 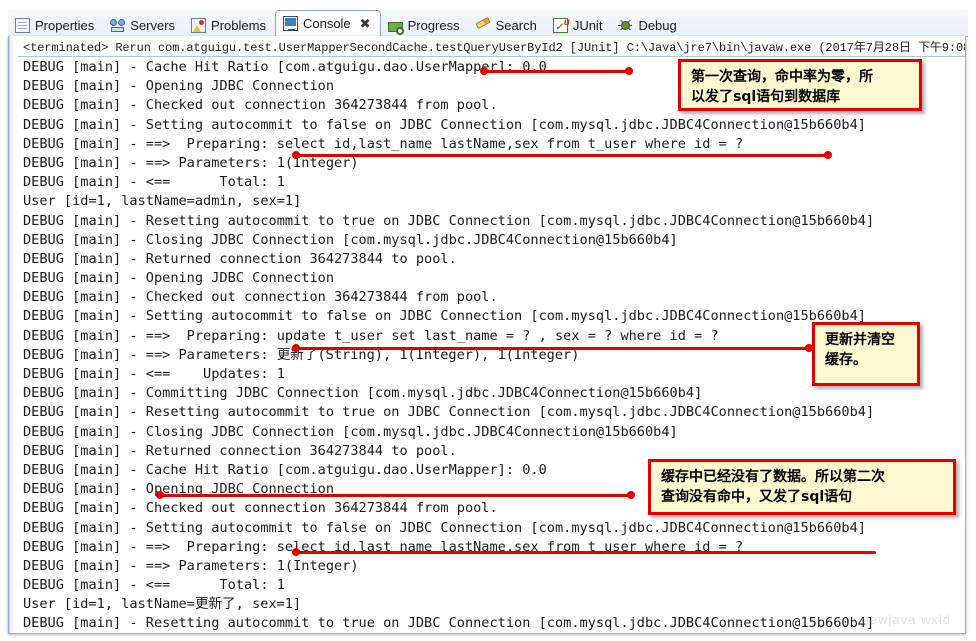 I want to click on tab-debug: Debug, so click(x=648, y=25).